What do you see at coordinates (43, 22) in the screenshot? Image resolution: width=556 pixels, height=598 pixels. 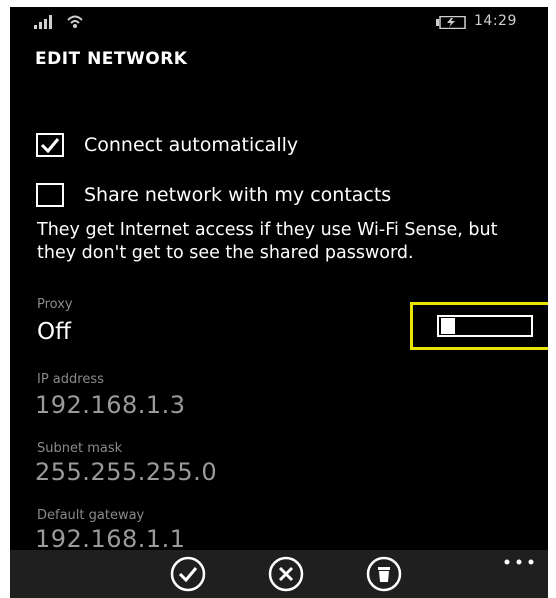 I see `signal-icon` at bounding box center [43, 22].